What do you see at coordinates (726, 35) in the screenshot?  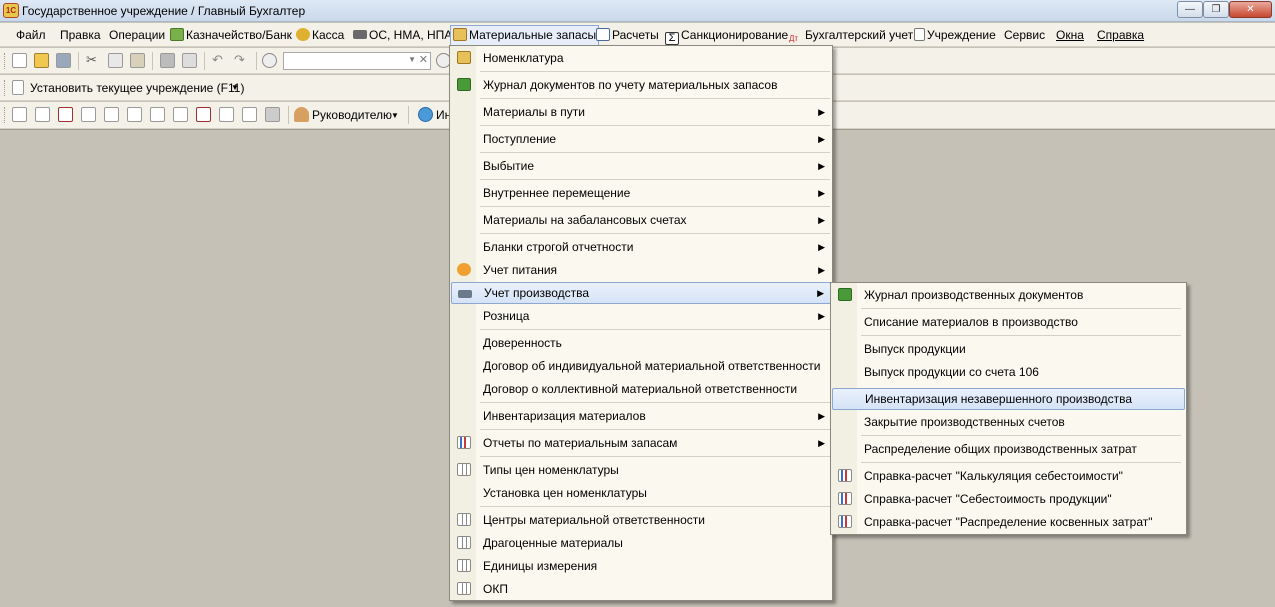 I see `menu-sanction: Σ Санкционирование` at bounding box center [726, 35].